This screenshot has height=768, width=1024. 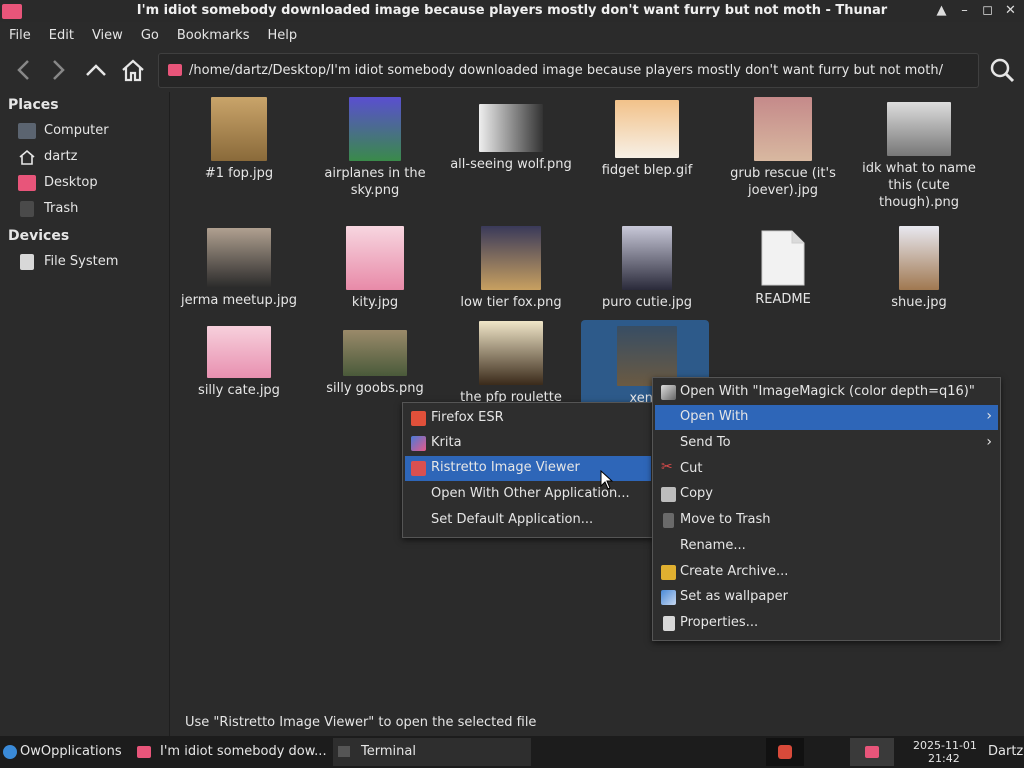 I want to click on menu-item-ristretto: Ristretto Image Viewer, so click(x=528, y=468).